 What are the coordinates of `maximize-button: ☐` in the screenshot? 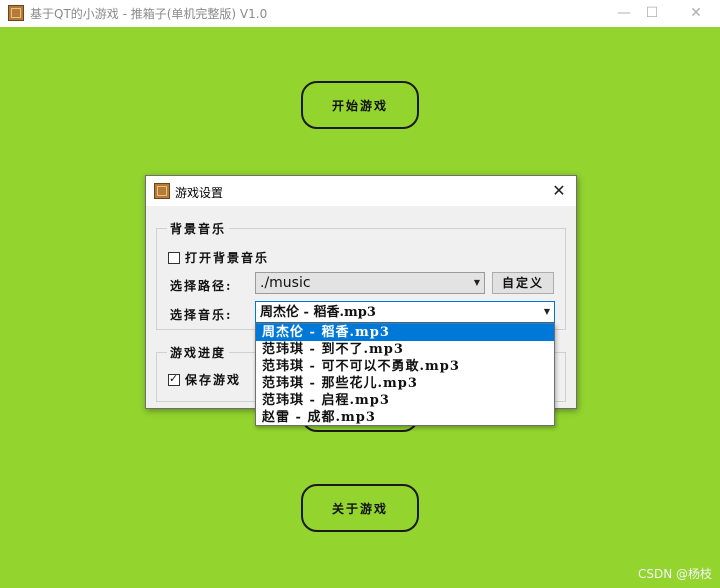 It's located at (652, 13).